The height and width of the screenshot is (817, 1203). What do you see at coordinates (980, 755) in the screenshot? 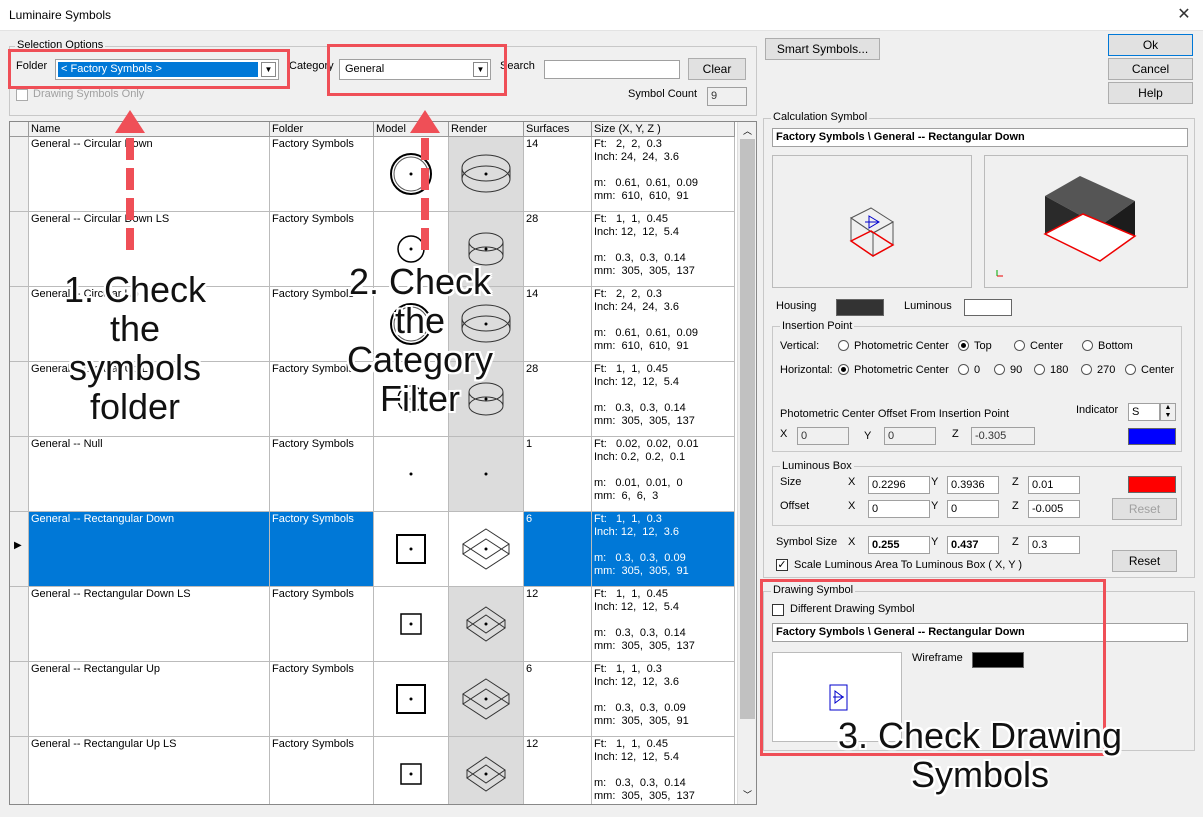
I see `annotation-step-3: 3. Check Drawing Symbols` at bounding box center [980, 755].